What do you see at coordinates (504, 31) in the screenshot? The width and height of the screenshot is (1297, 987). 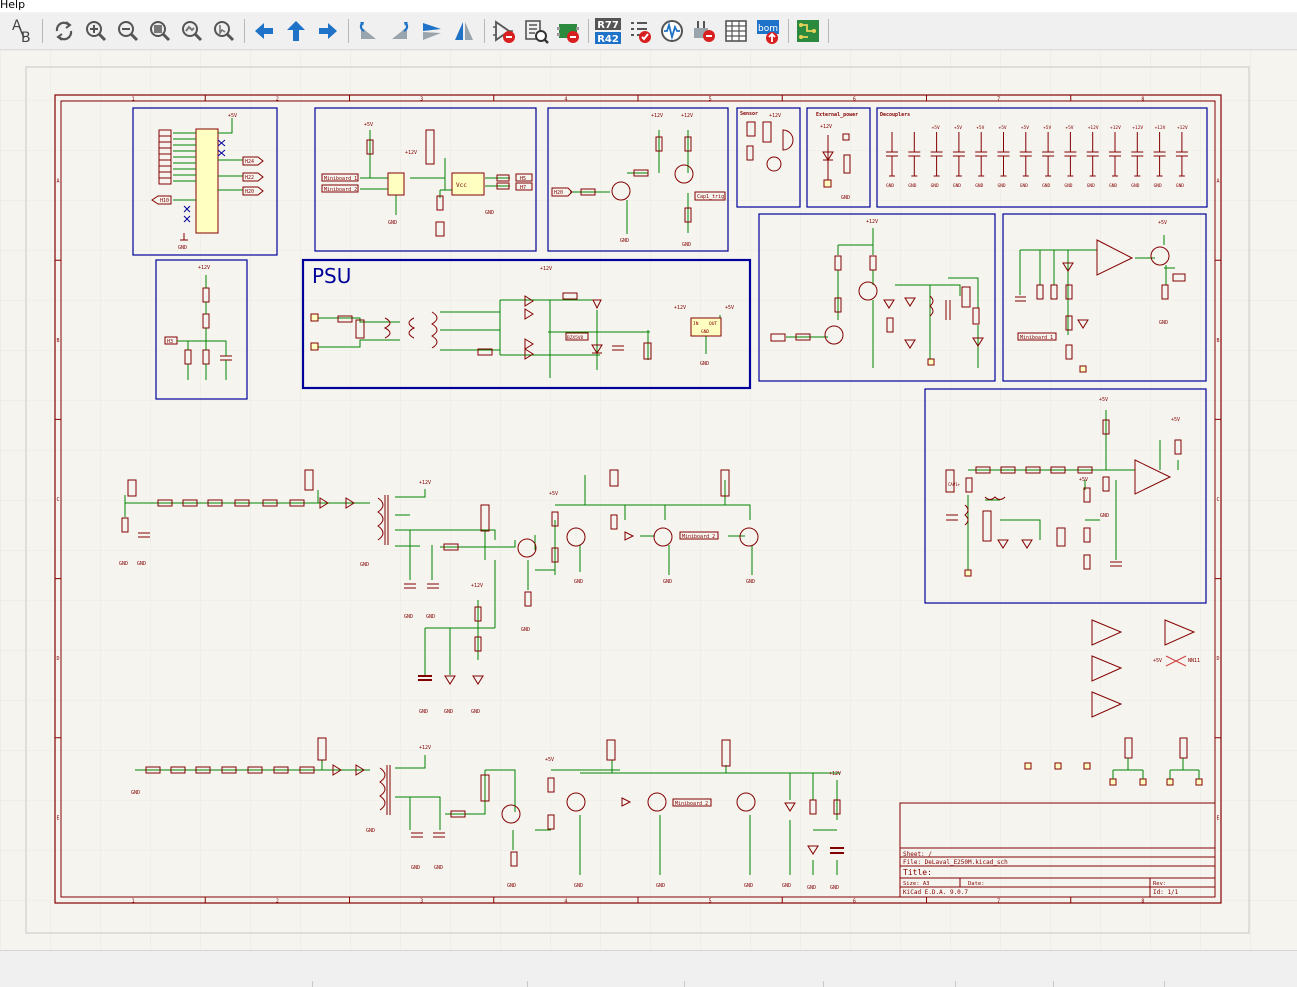 I see `symbol-editor-icon` at bounding box center [504, 31].